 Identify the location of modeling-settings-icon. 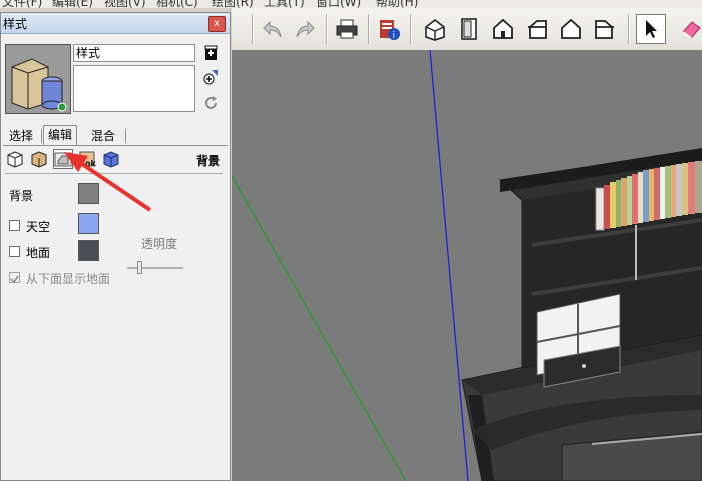
(111, 159).